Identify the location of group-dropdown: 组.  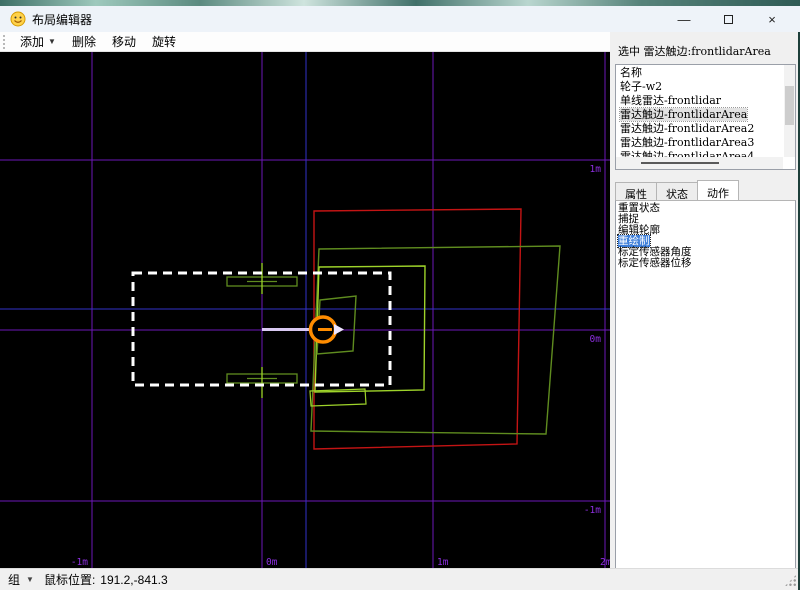
(14, 579).